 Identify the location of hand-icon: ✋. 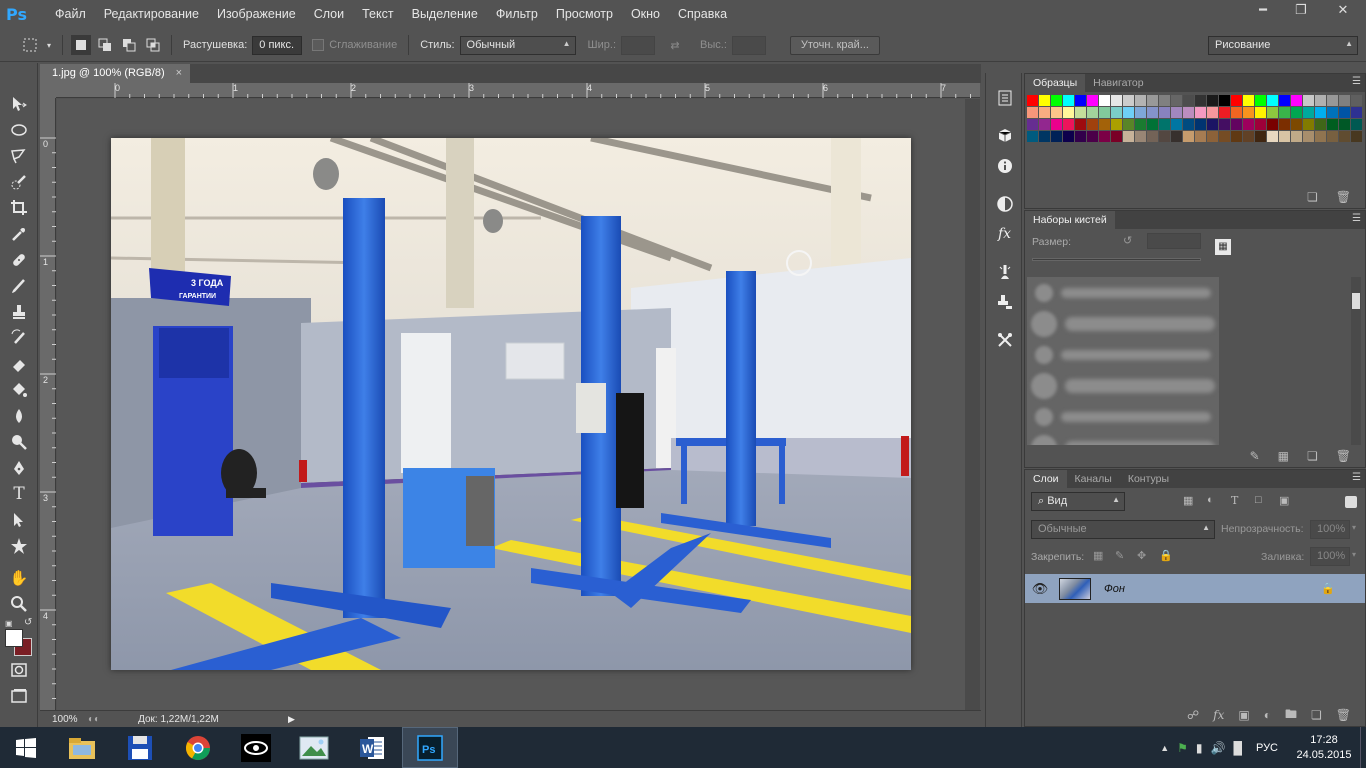
(19, 578).